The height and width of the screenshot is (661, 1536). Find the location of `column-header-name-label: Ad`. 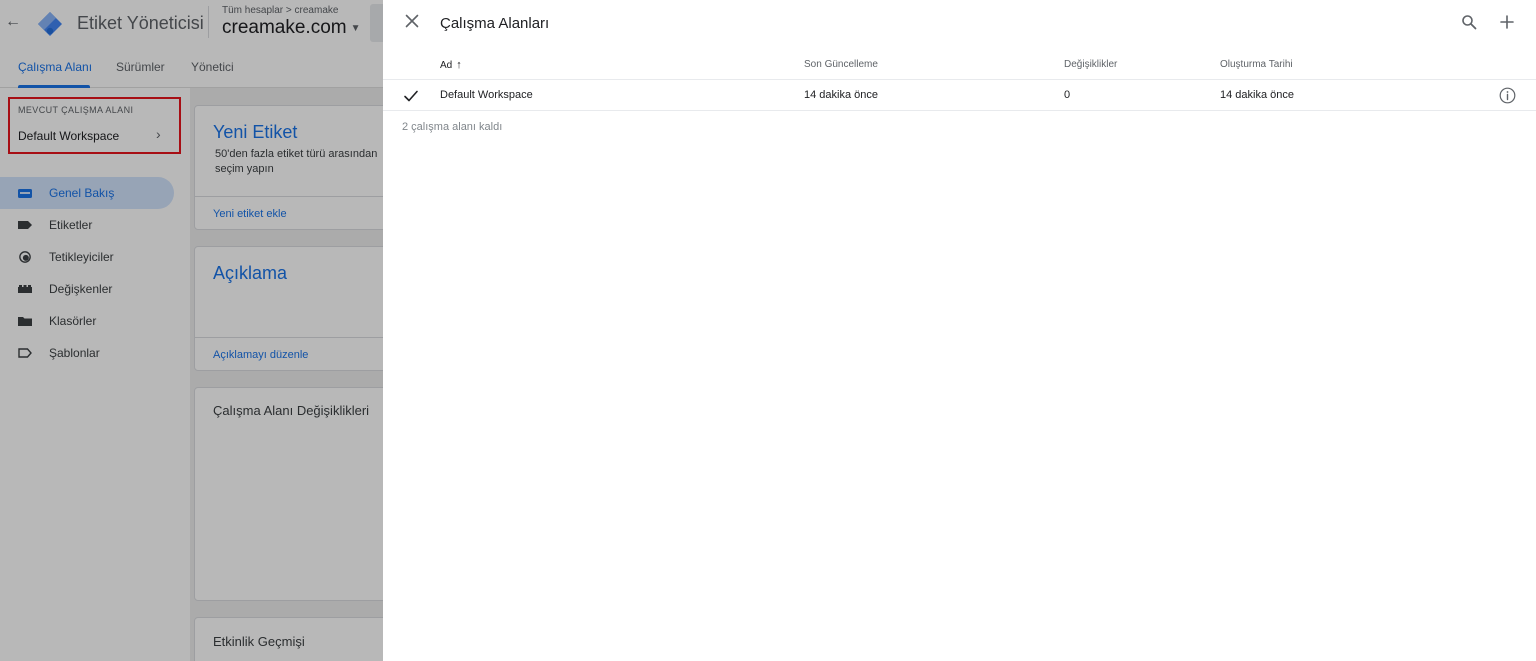

column-header-name-label: Ad is located at coordinates (446, 65).